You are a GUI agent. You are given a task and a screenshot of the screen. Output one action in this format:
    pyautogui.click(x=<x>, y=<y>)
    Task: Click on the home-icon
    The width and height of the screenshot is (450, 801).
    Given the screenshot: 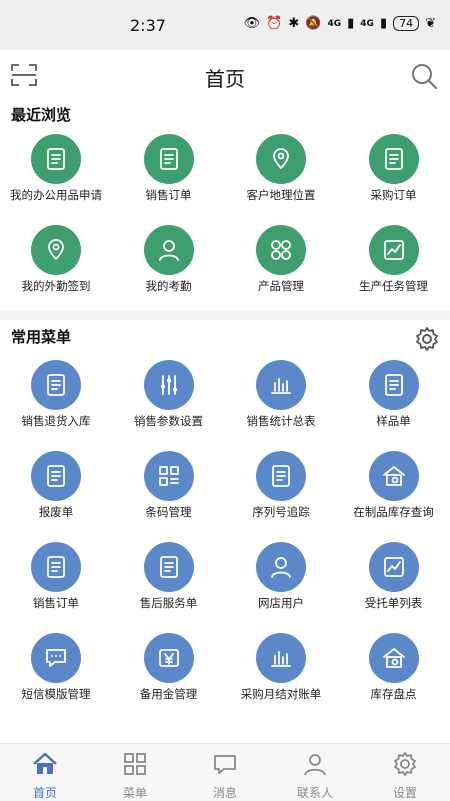 What is the action you would take?
    pyautogui.click(x=45, y=763)
    